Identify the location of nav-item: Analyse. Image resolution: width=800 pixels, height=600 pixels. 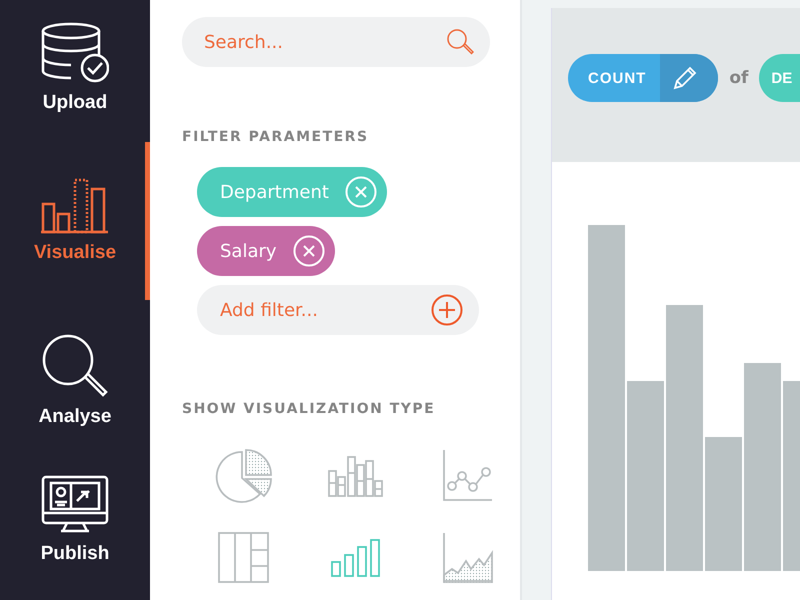
(75, 381).